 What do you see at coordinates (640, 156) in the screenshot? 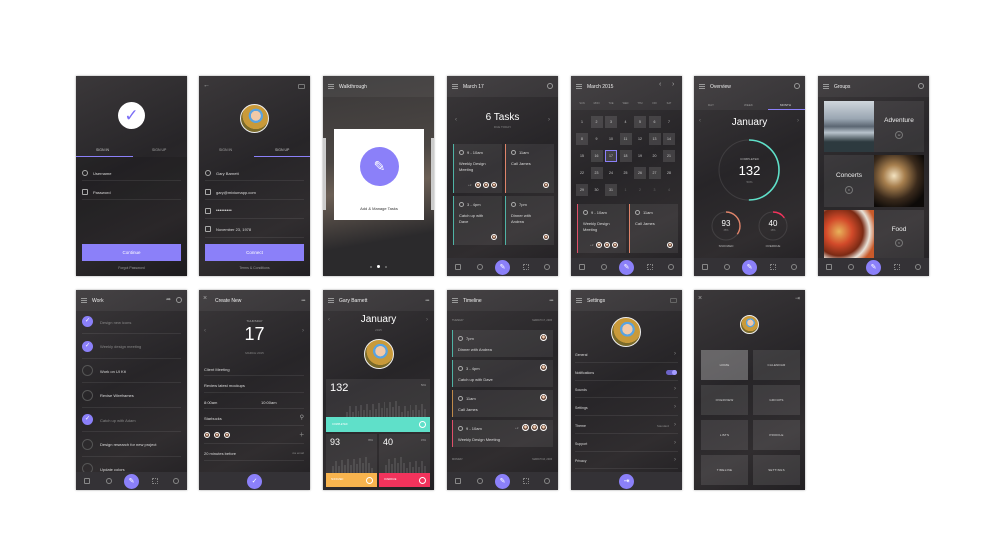
I see `calendar-day: 19` at bounding box center [640, 156].